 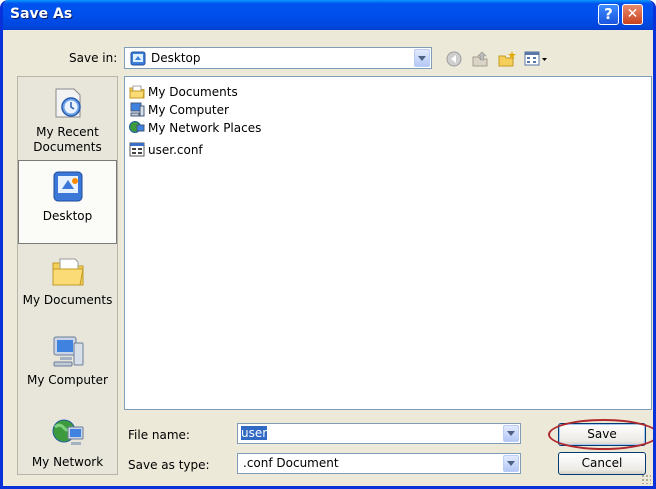 I want to click on list-item: user.conf, so click(x=166, y=149).